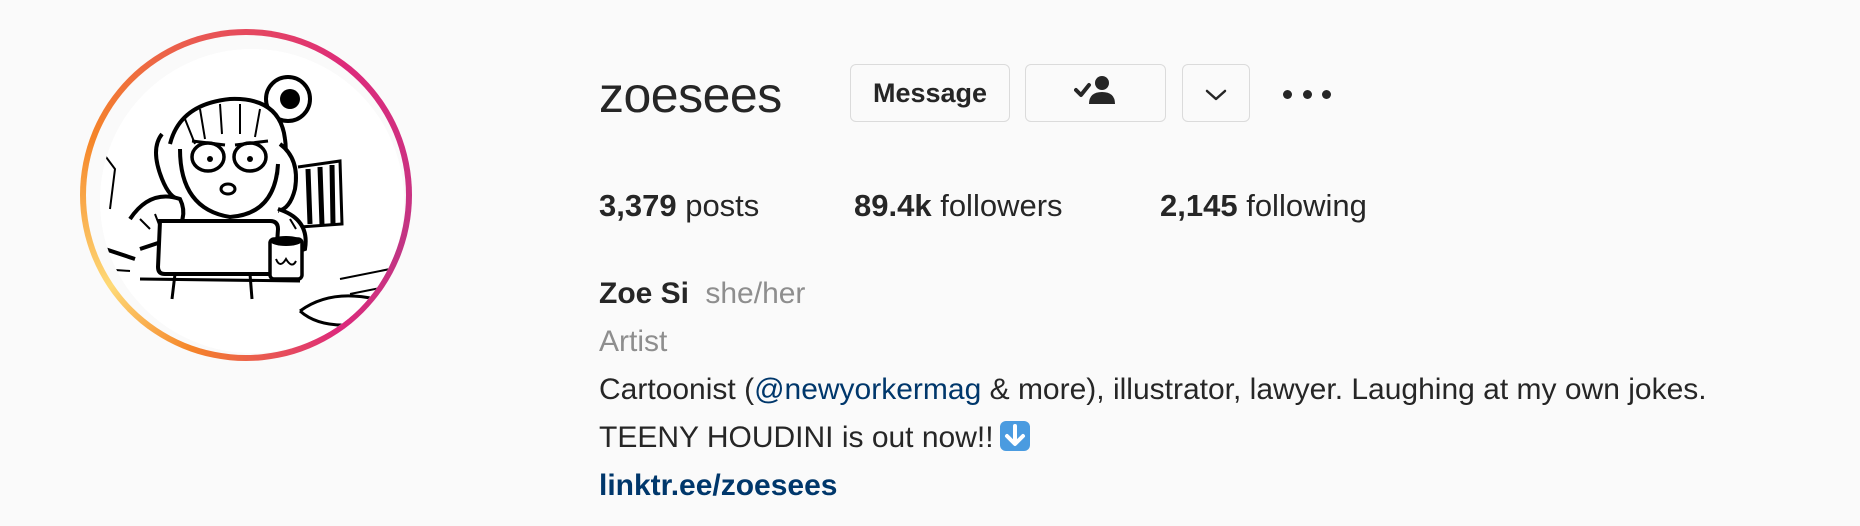 The width and height of the screenshot is (1860, 526). I want to click on followers-link: 89.4k followers, so click(958, 206).